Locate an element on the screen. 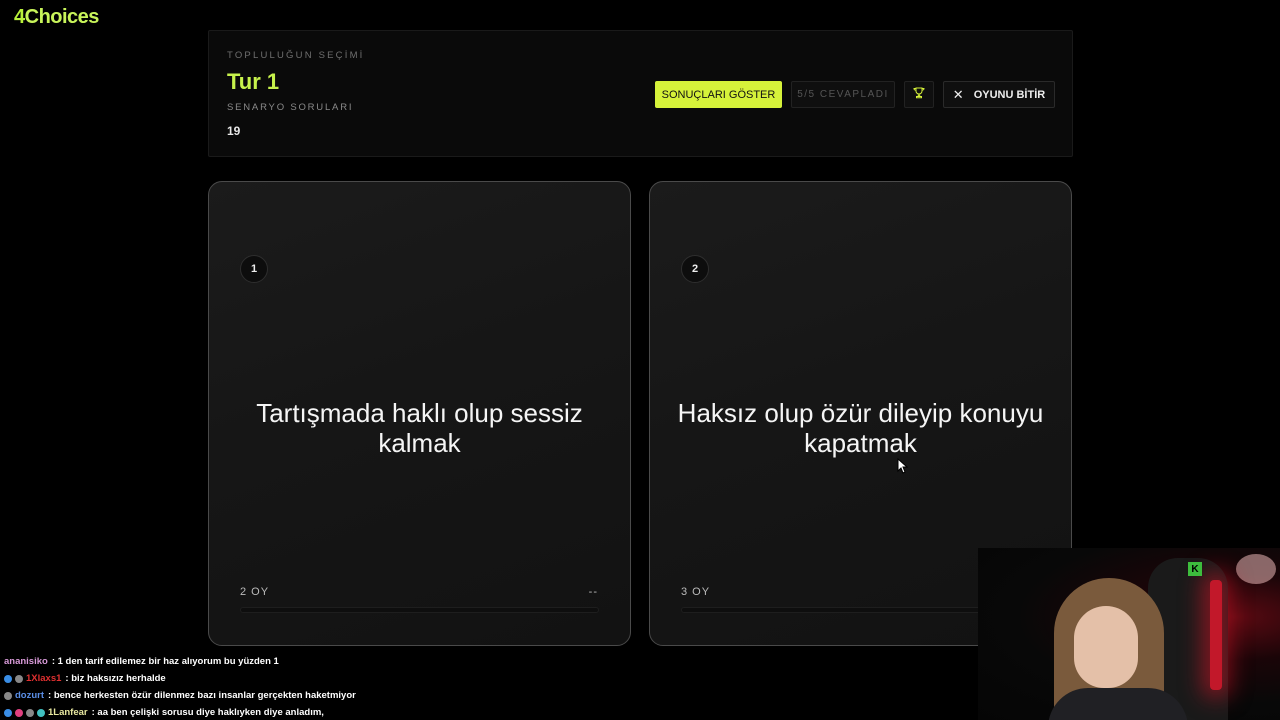 The height and width of the screenshot is (720, 1280). vote-progress-bar is located at coordinates (419, 610).